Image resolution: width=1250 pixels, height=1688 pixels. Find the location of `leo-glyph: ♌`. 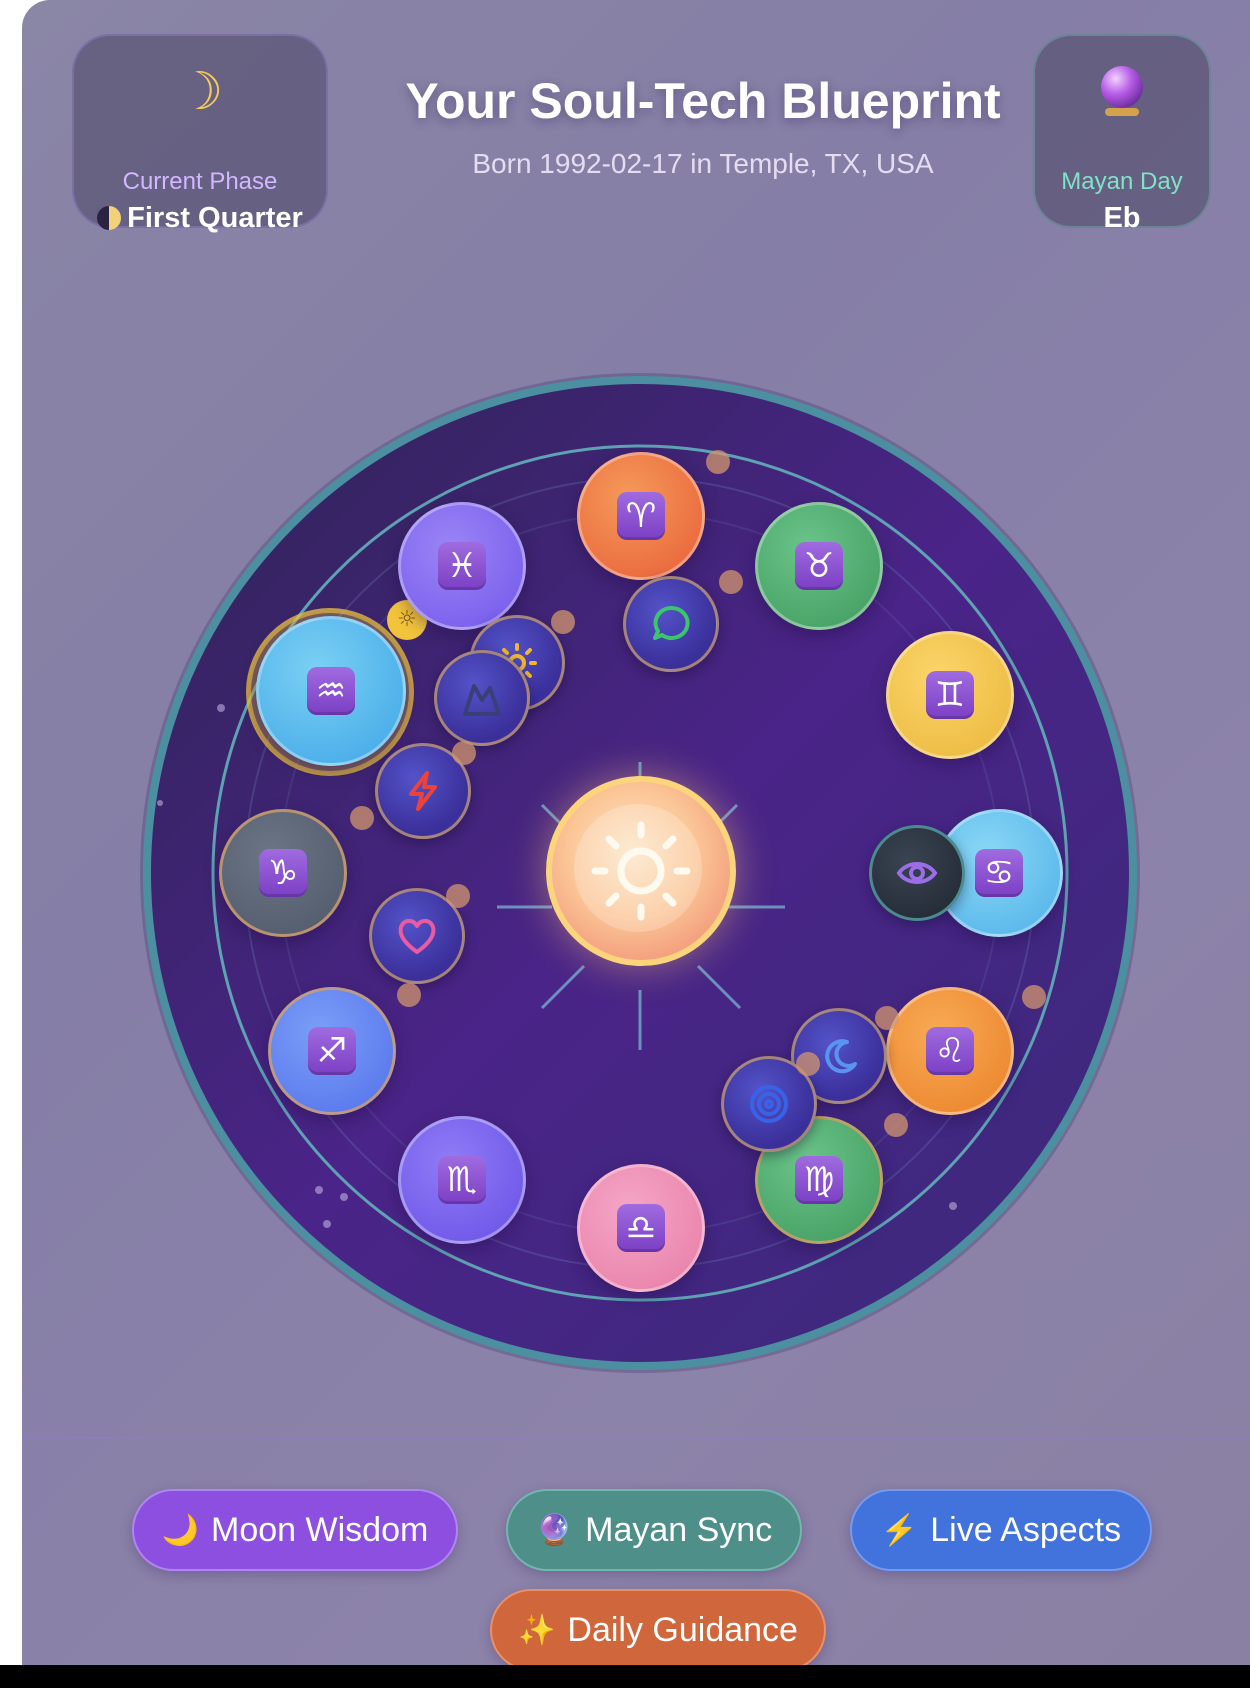

leo-glyph: ♌ is located at coordinates (950, 1051).